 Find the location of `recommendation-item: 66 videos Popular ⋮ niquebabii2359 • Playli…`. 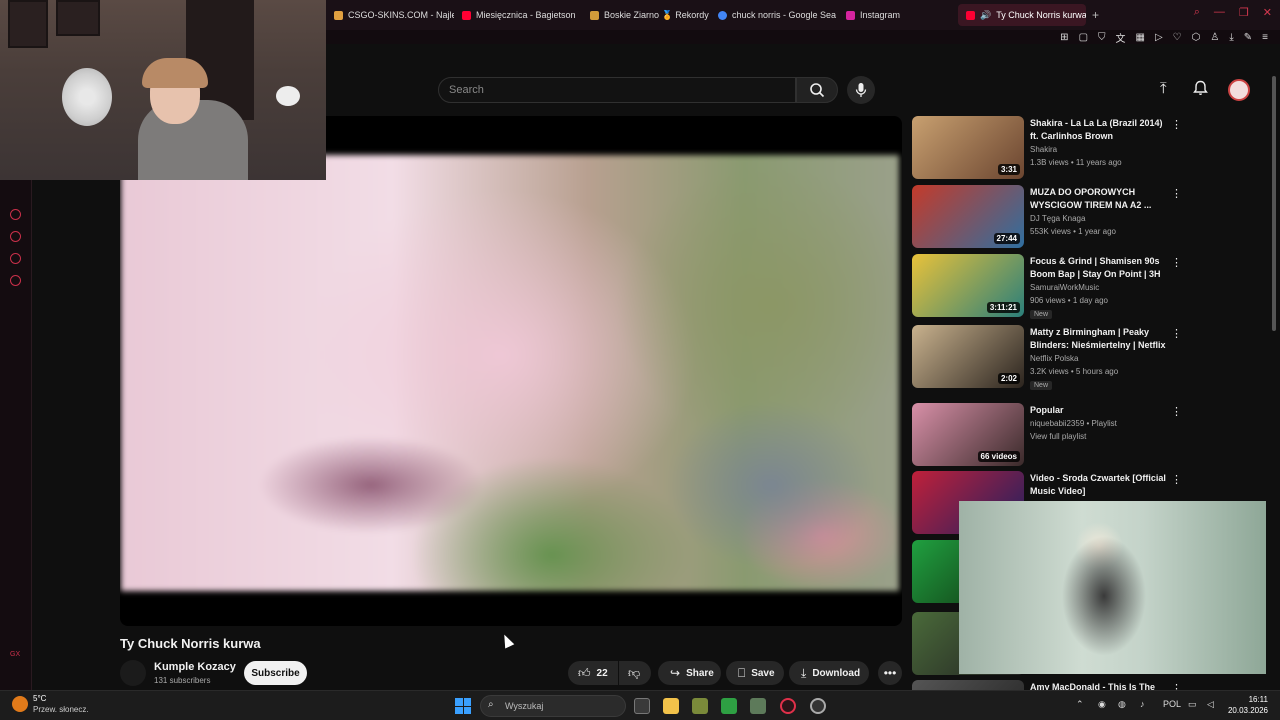

recommendation-item: 66 videos Popular ⋮ niquebabii2359 • Playli… is located at coordinates (1092, 437).